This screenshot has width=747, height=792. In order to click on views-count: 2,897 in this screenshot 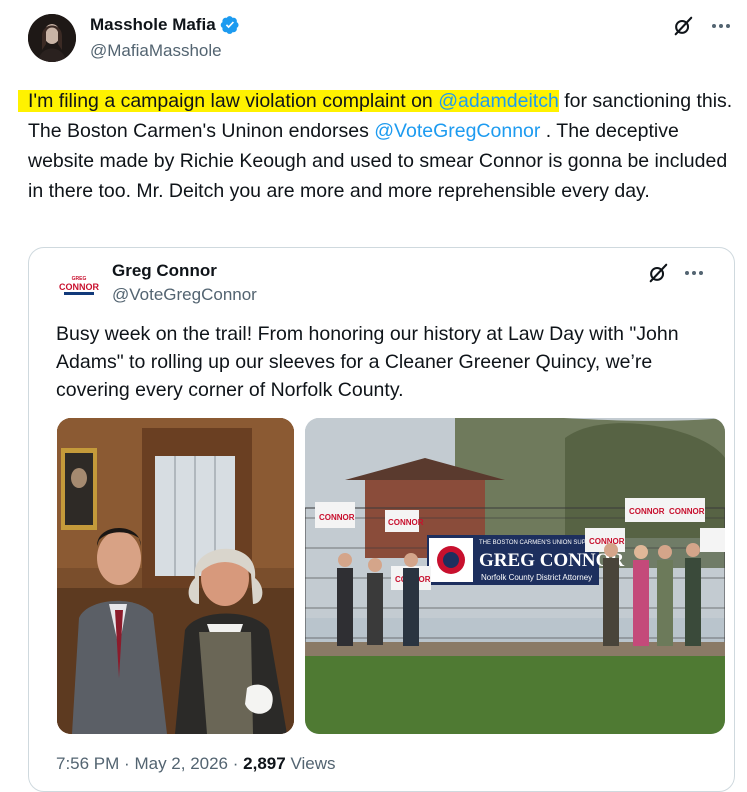, I will do `click(264, 763)`.